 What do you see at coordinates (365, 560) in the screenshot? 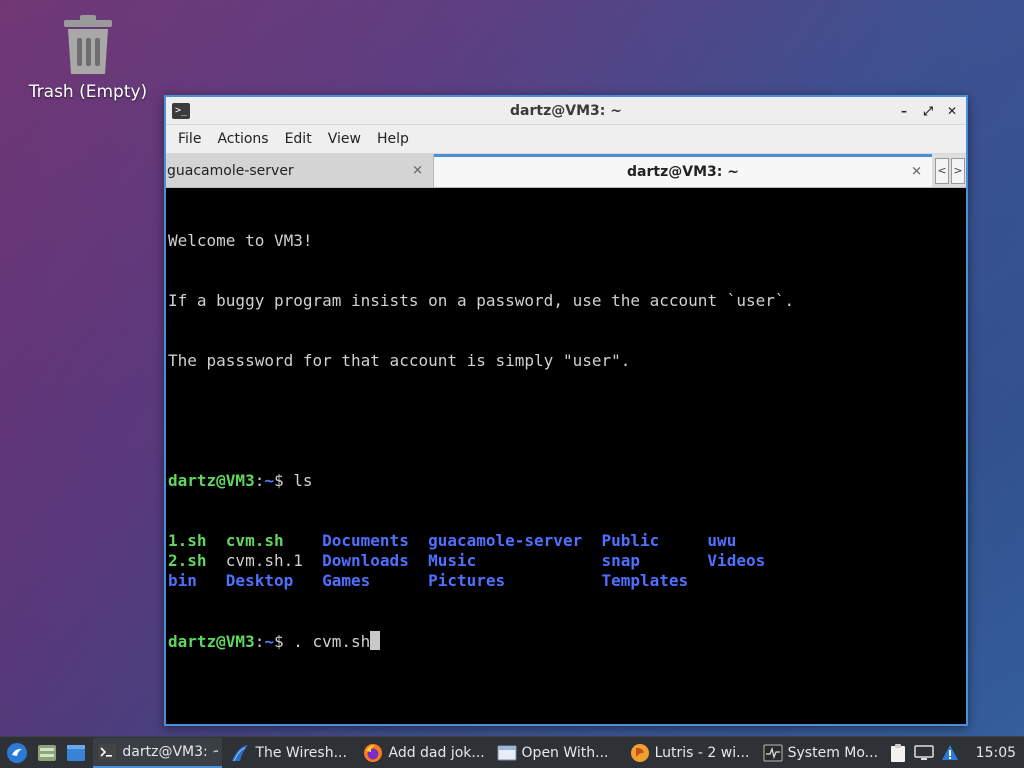
I see `ls-entry-directory: Downloads` at bounding box center [365, 560].